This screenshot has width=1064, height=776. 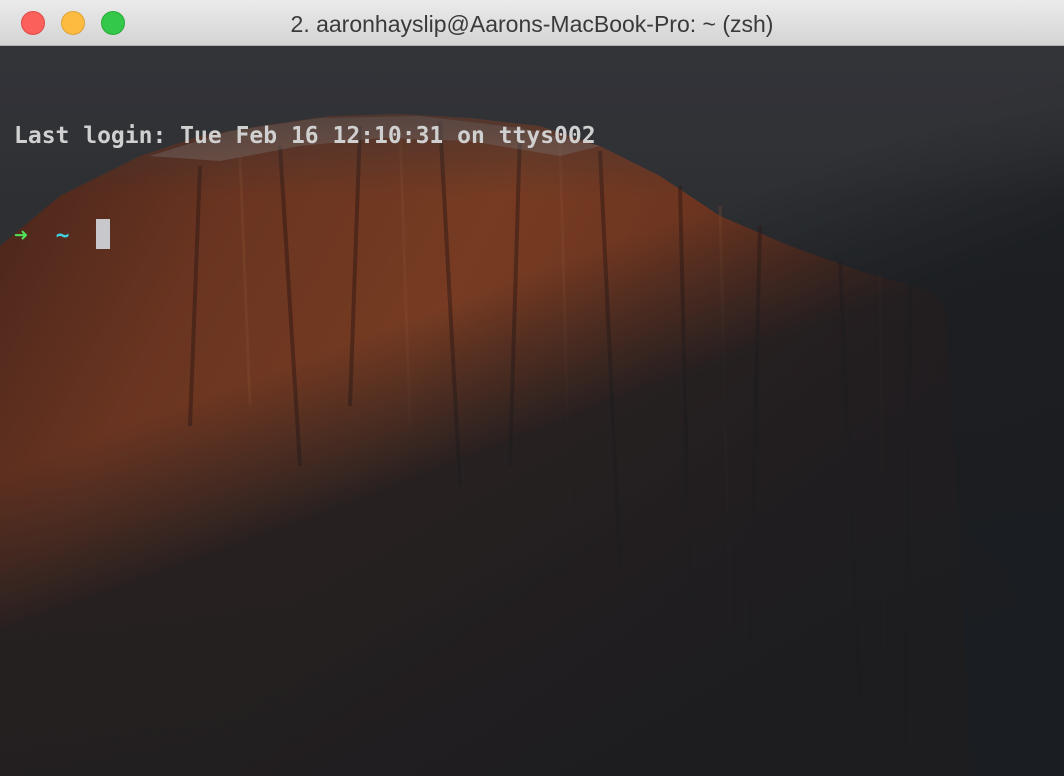 What do you see at coordinates (33, 23) in the screenshot?
I see `close-window-button` at bounding box center [33, 23].